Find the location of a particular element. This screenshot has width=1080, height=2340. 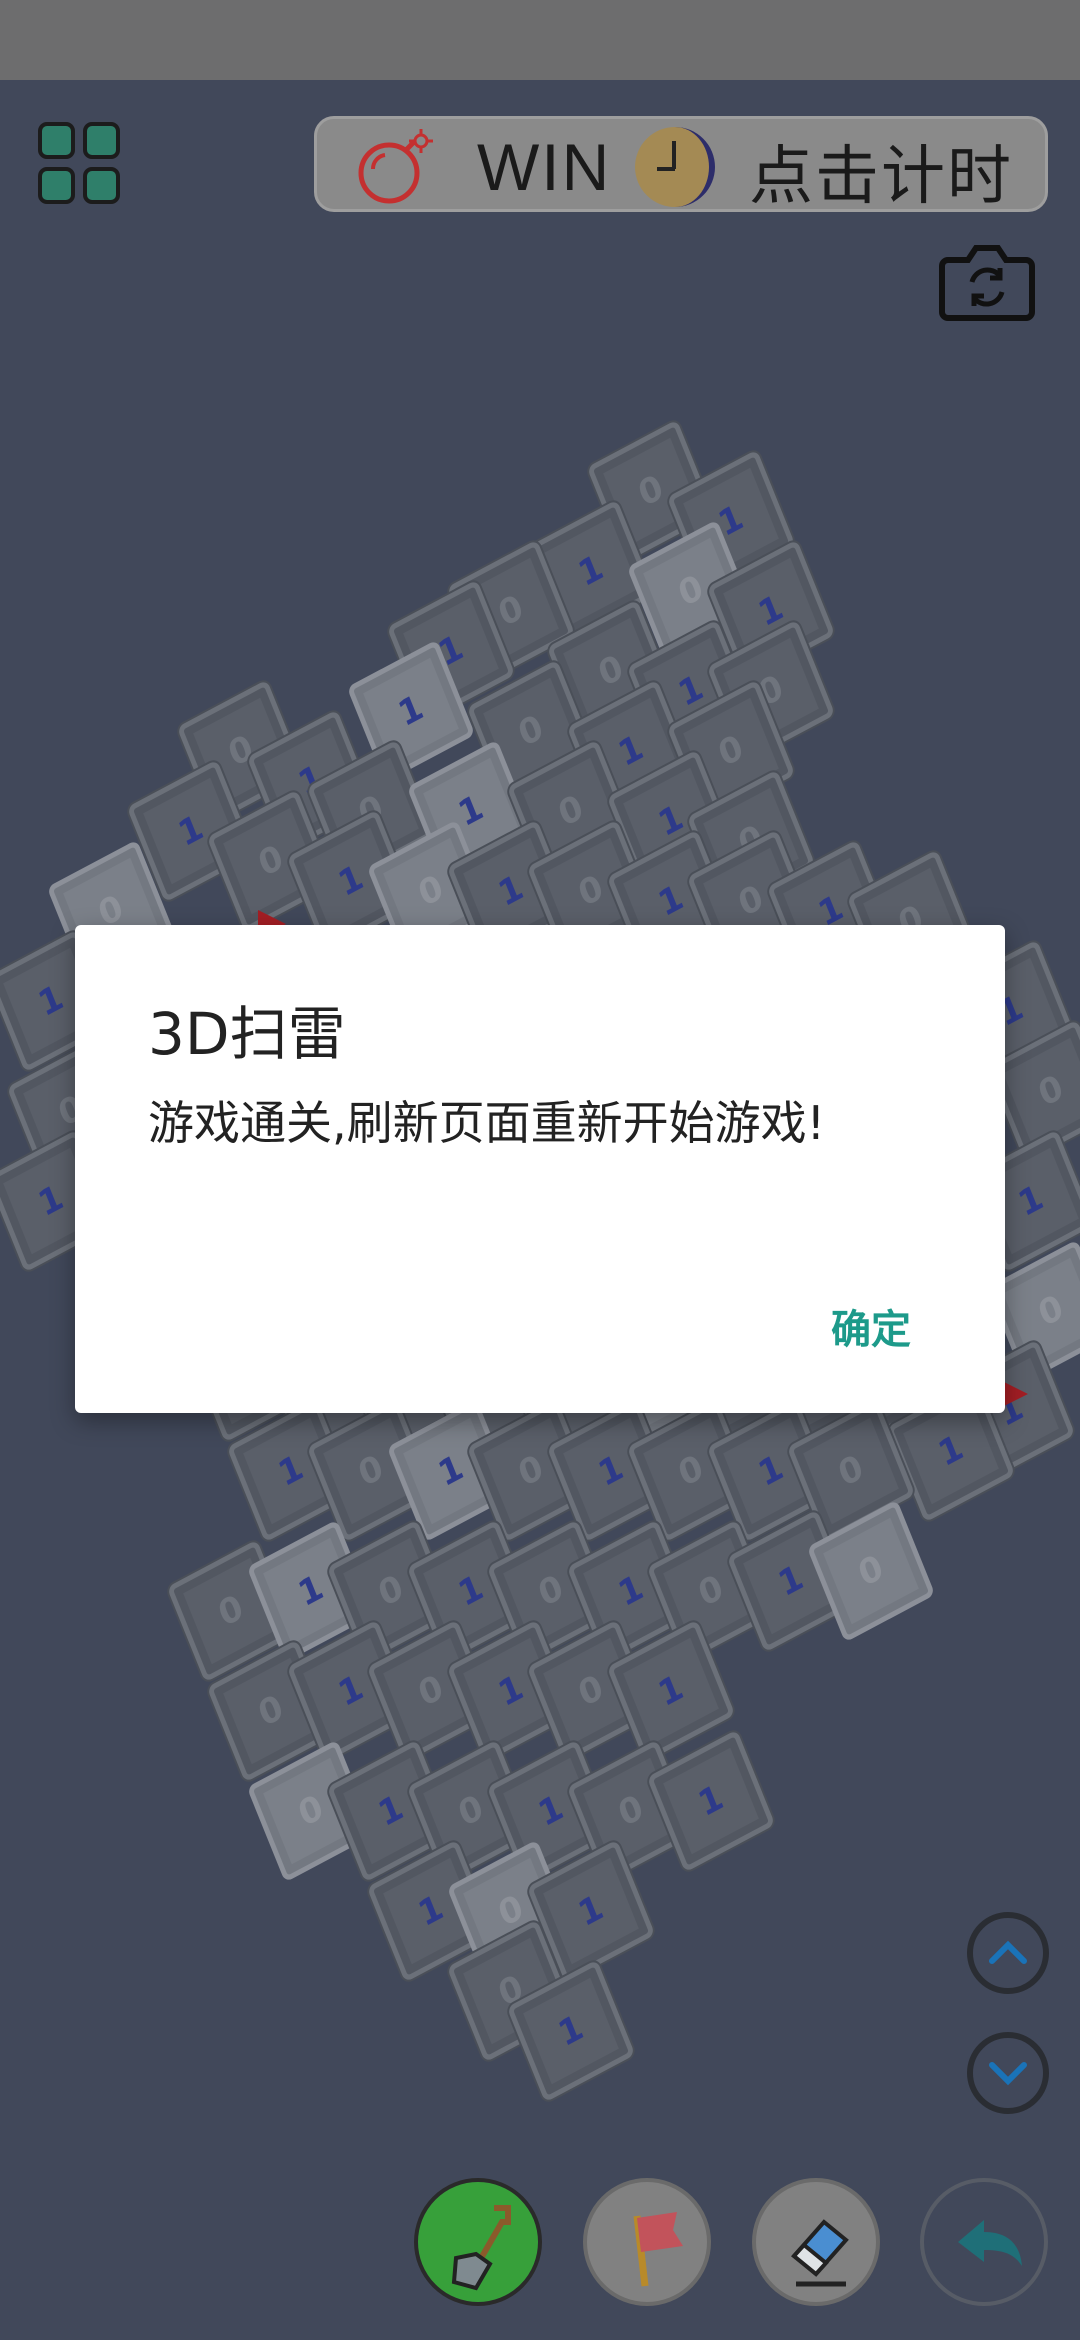

dialog-ok-button: 确定 is located at coordinates (871, 1326).